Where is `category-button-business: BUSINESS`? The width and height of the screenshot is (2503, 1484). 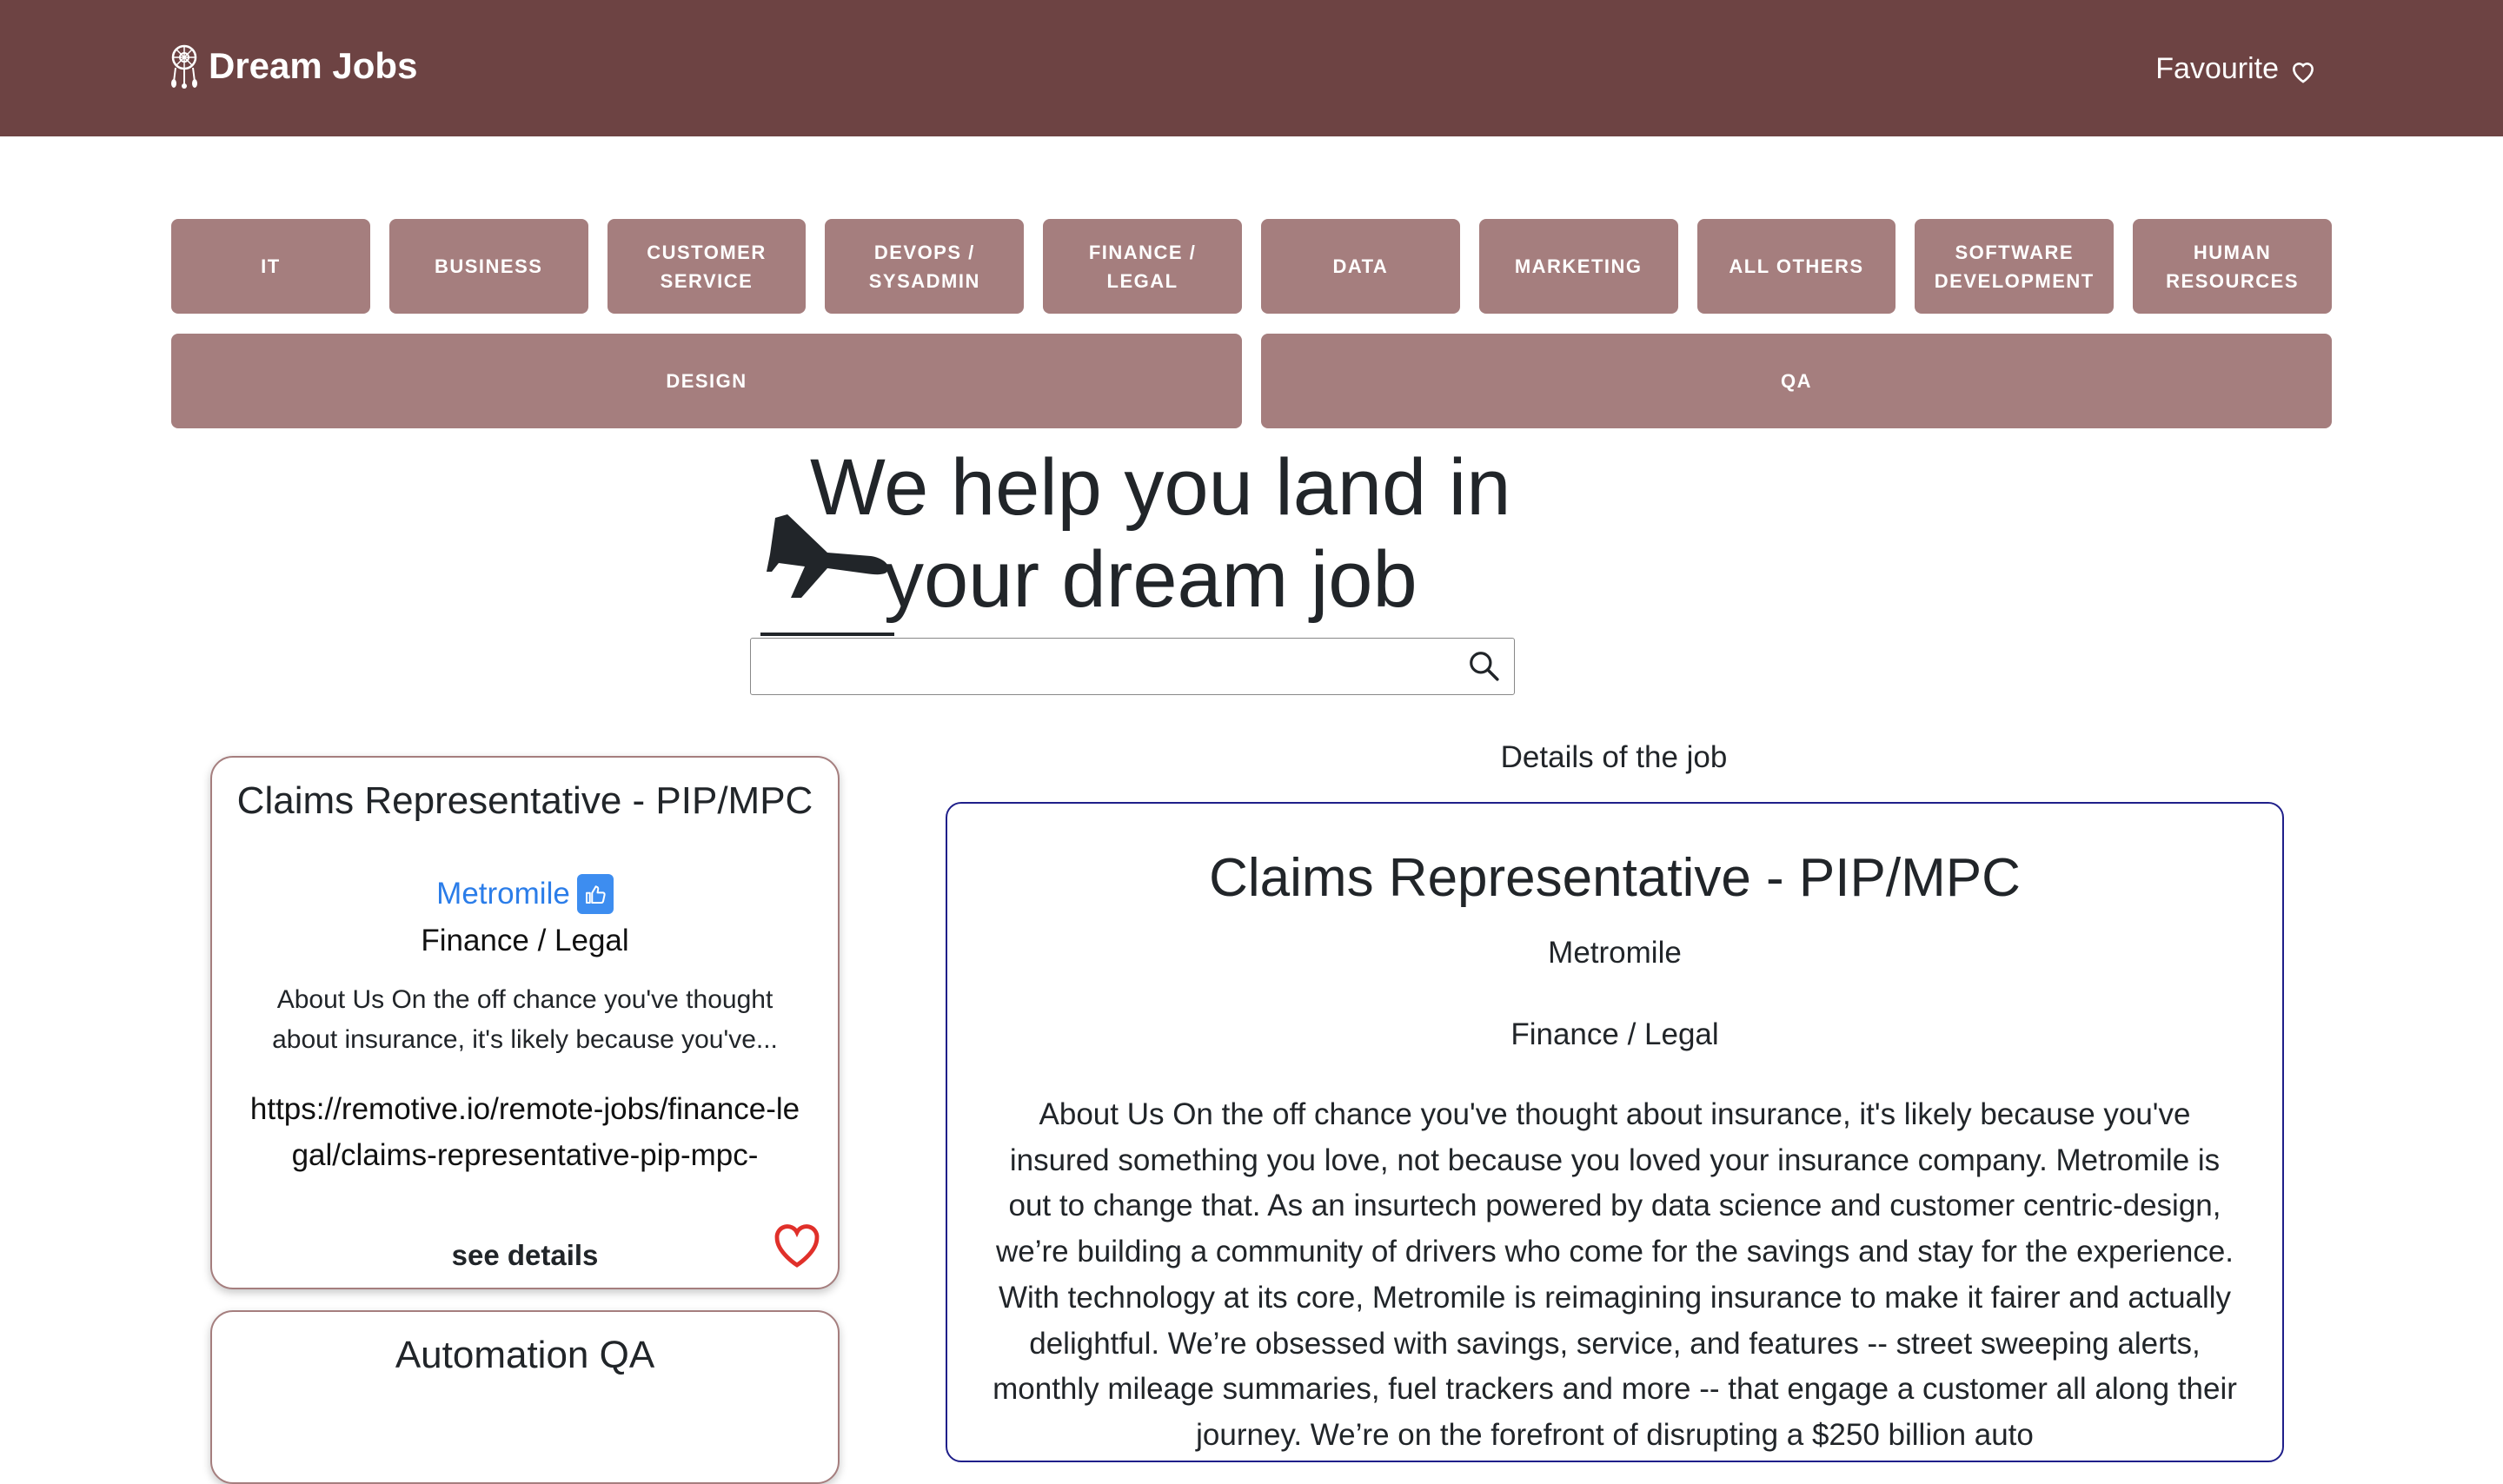
category-button-business: BUSINESS is located at coordinates (488, 266).